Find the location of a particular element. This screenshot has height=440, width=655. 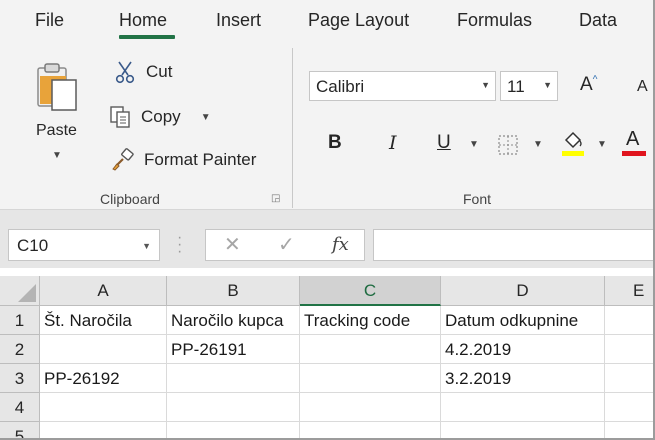

column-header-a: A is located at coordinates (103, 291).